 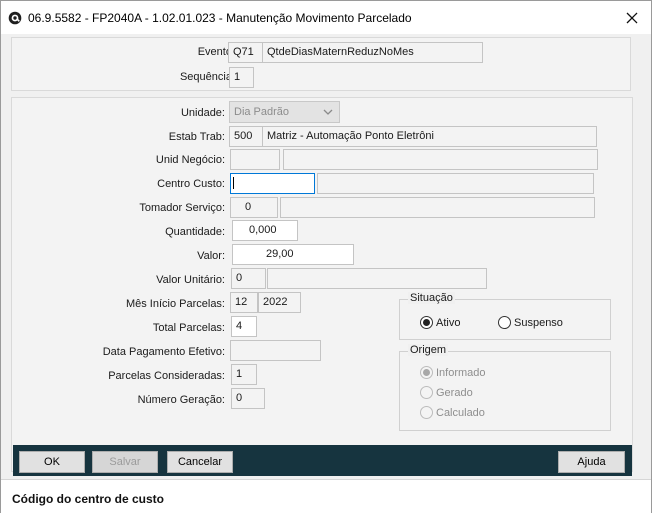 I want to click on text-caret, so click(x=233, y=183).